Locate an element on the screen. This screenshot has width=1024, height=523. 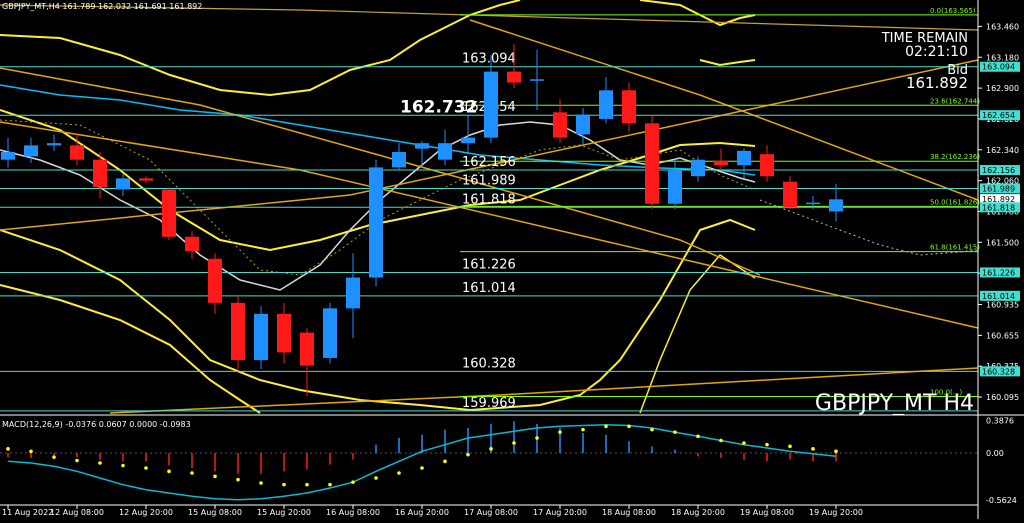
fib-level-label: 50.0(161.826) is located at coordinates (955, 202).